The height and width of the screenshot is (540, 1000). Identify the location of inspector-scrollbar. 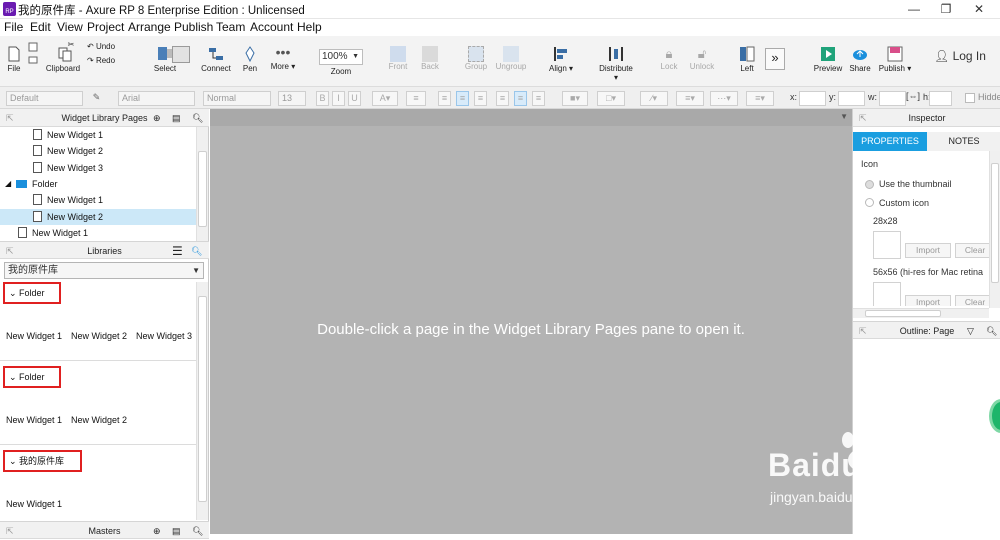
(994, 229).